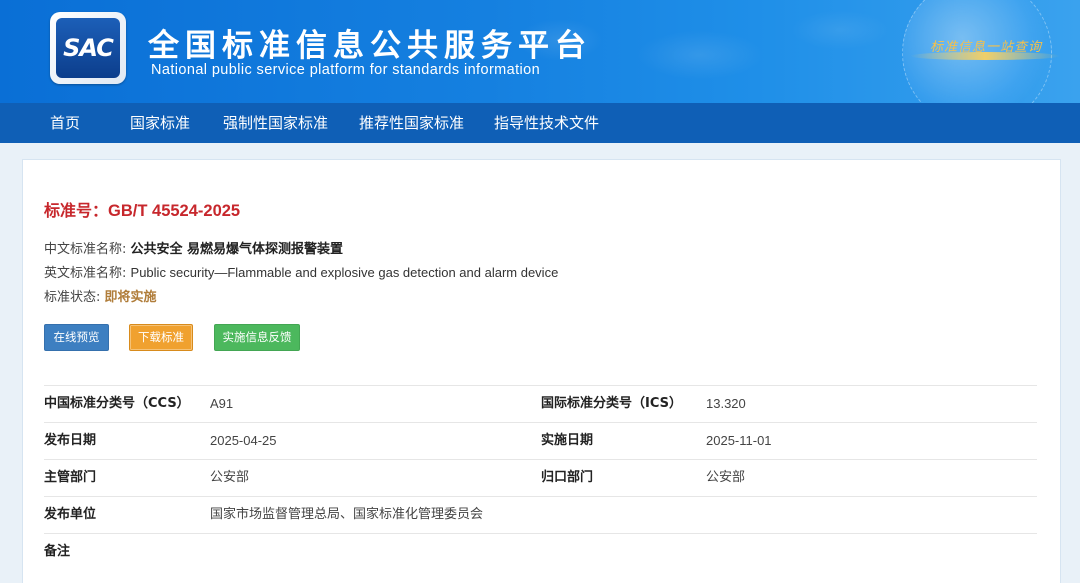  What do you see at coordinates (257, 337) in the screenshot?
I see `implementation-feedback-button: 实施信息反馈` at bounding box center [257, 337].